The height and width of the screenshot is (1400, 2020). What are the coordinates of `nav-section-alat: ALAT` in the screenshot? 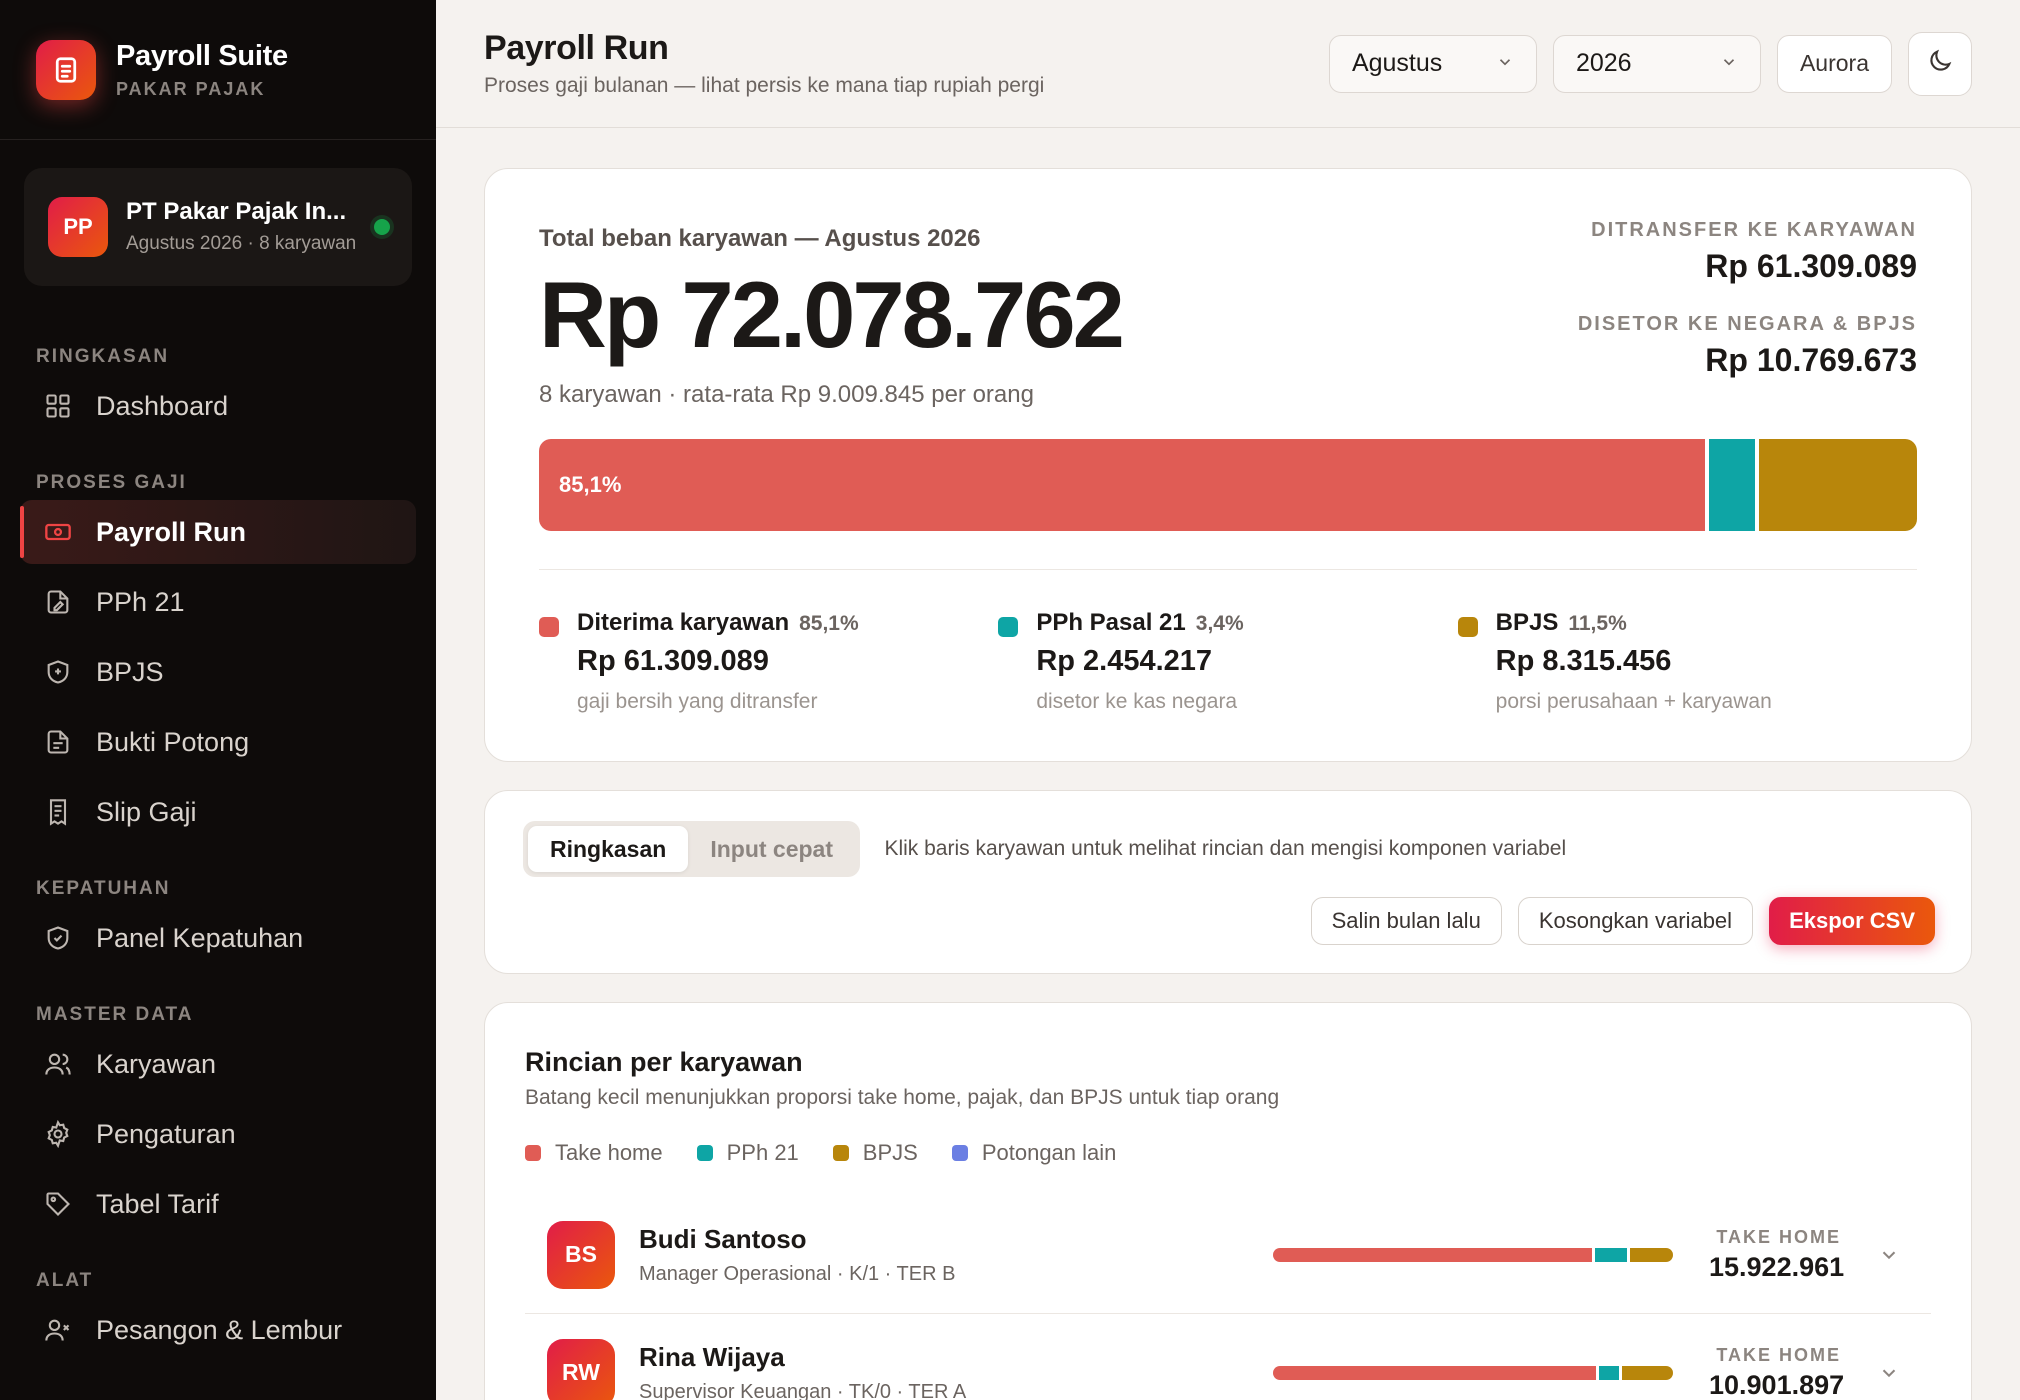 It's located at (65, 1280).